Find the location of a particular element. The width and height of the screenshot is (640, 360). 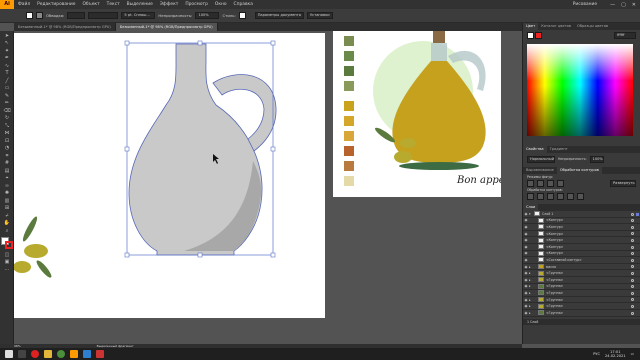

pen-tool-icon: ✒ is located at coordinates (7, 58).